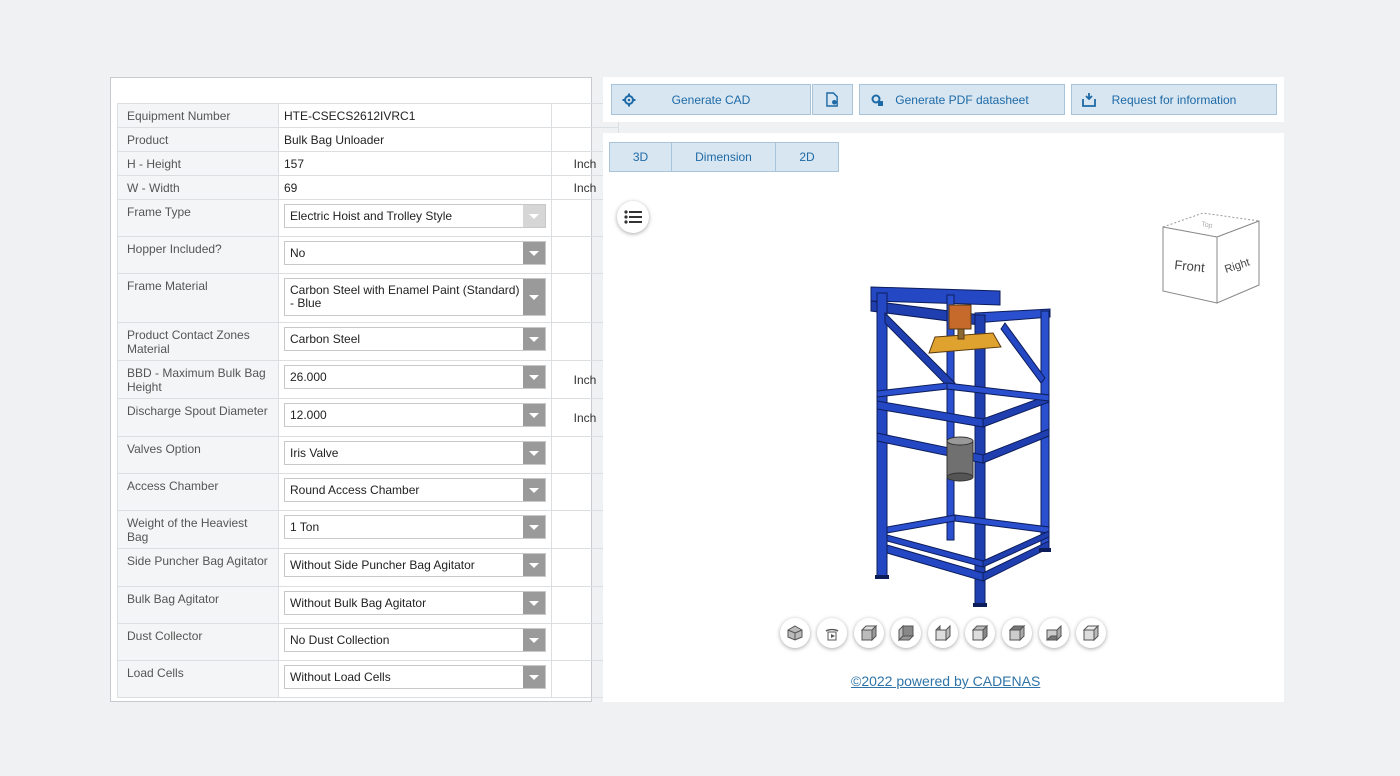 This screenshot has height=776, width=1400. I want to click on property-label: Weight of the Heaviest Bag, so click(198, 529).